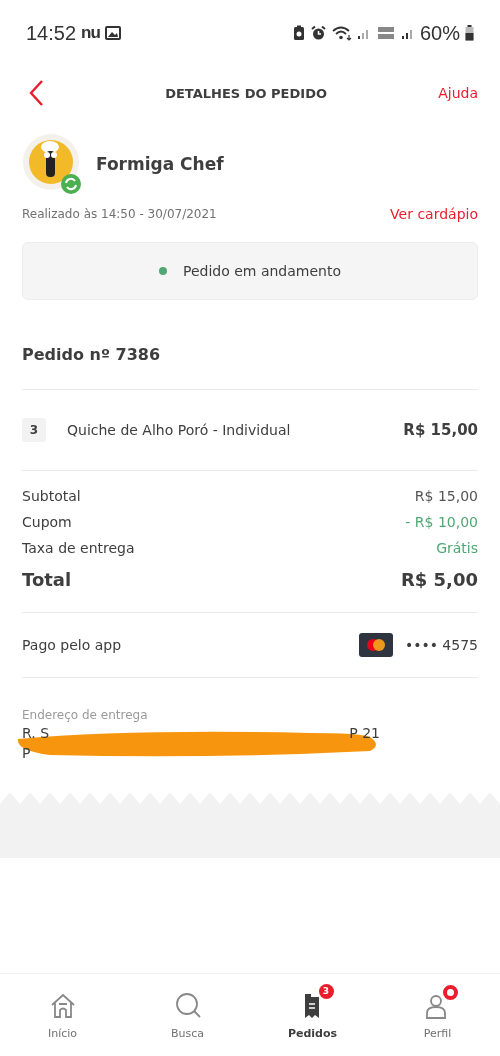  What do you see at coordinates (312, 1015) in the screenshot?
I see `nav-tab: 3 Pedidos` at bounding box center [312, 1015].